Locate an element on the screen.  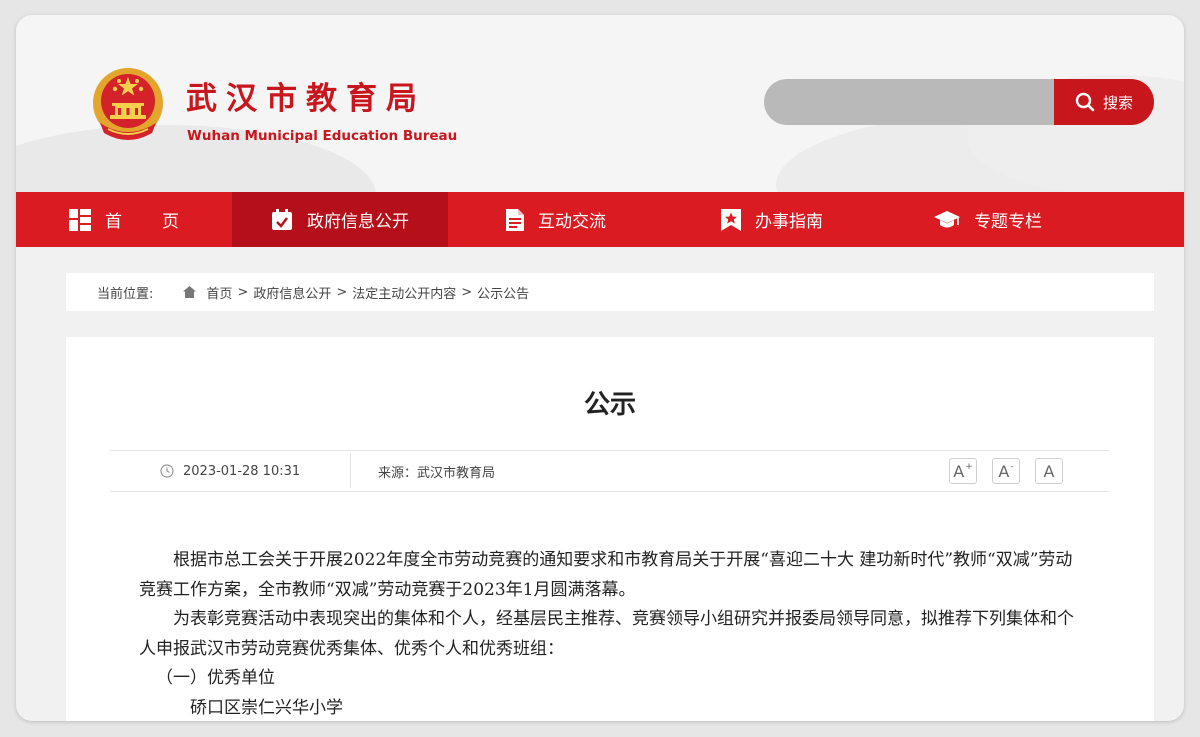
breadcrumb-item-home: 首页 is located at coordinates (219, 292).